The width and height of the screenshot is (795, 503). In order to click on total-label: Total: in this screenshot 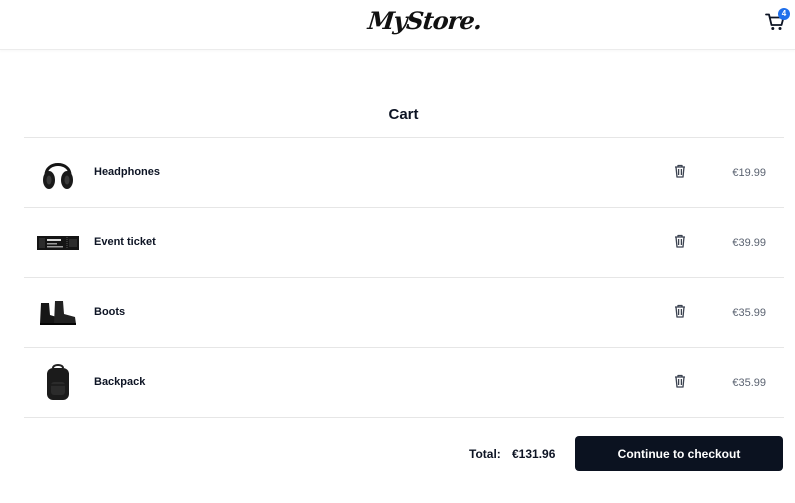, I will do `click(485, 454)`.